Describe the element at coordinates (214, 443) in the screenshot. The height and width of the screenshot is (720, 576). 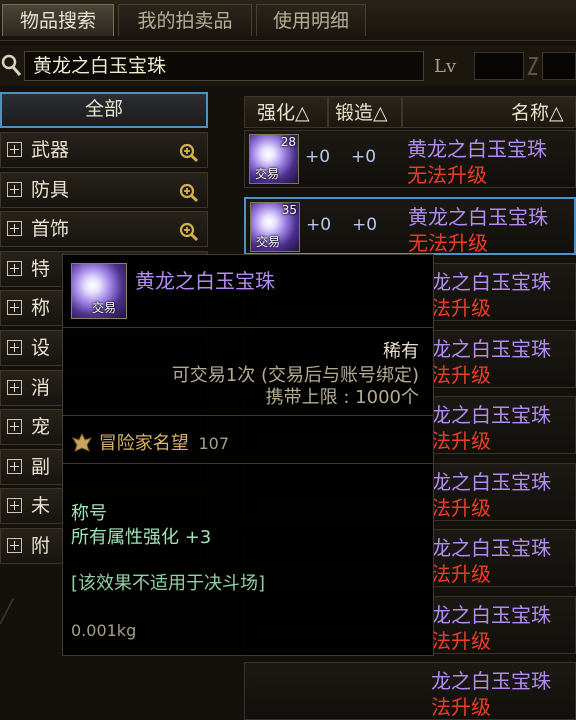
I see `reputation-value: 107` at that location.